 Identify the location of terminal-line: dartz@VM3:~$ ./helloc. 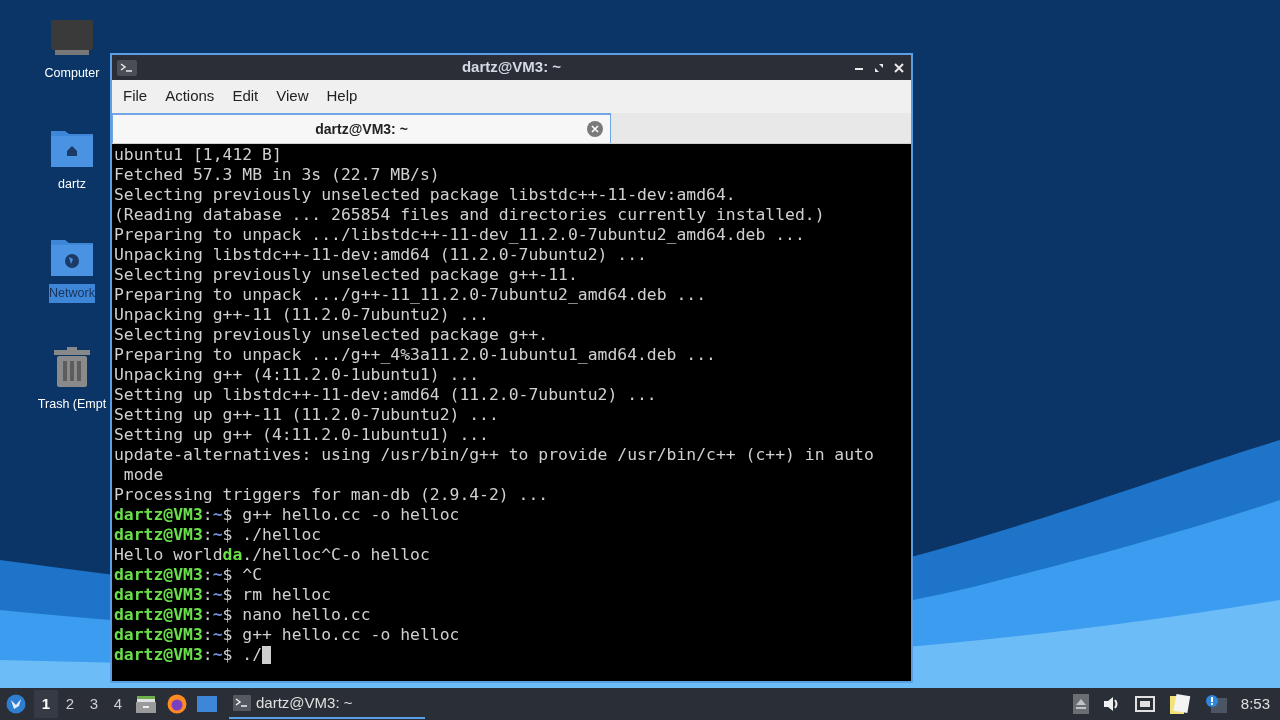
(218, 535).